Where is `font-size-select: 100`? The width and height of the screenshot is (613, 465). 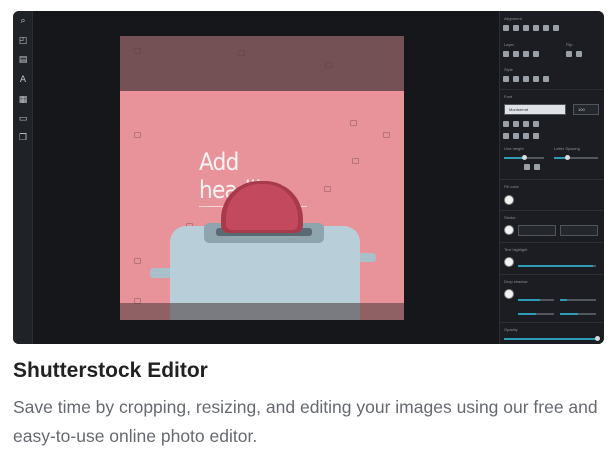 font-size-select: 100 is located at coordinates (586, 109).